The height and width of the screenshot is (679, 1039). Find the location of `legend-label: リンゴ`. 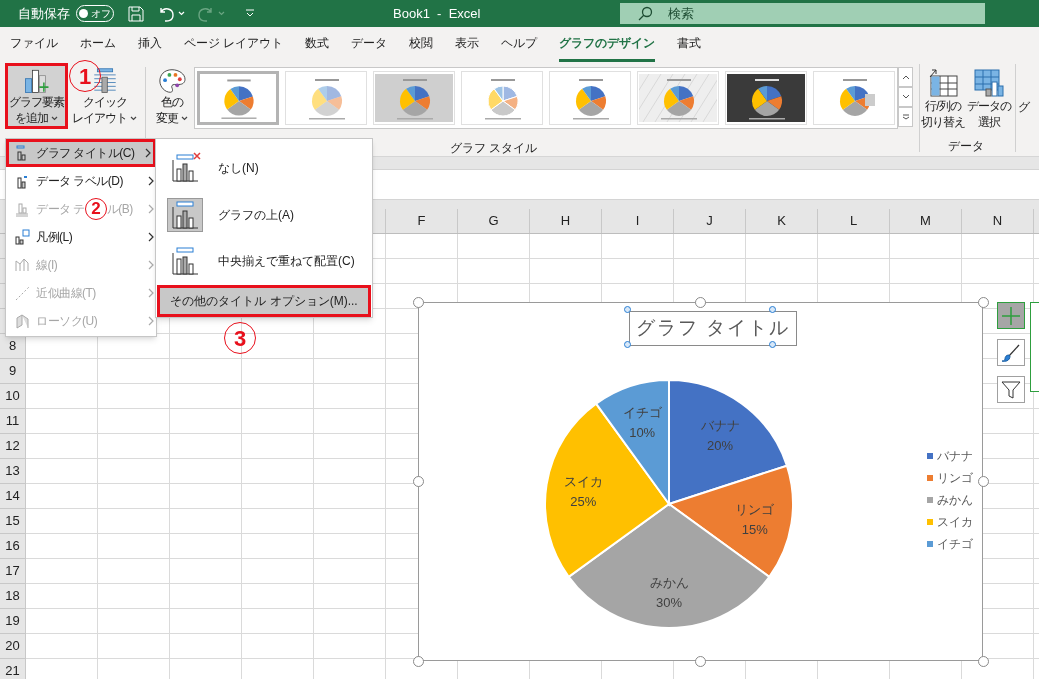

legend-label: リンゴ is located at coordinates (955, 478).